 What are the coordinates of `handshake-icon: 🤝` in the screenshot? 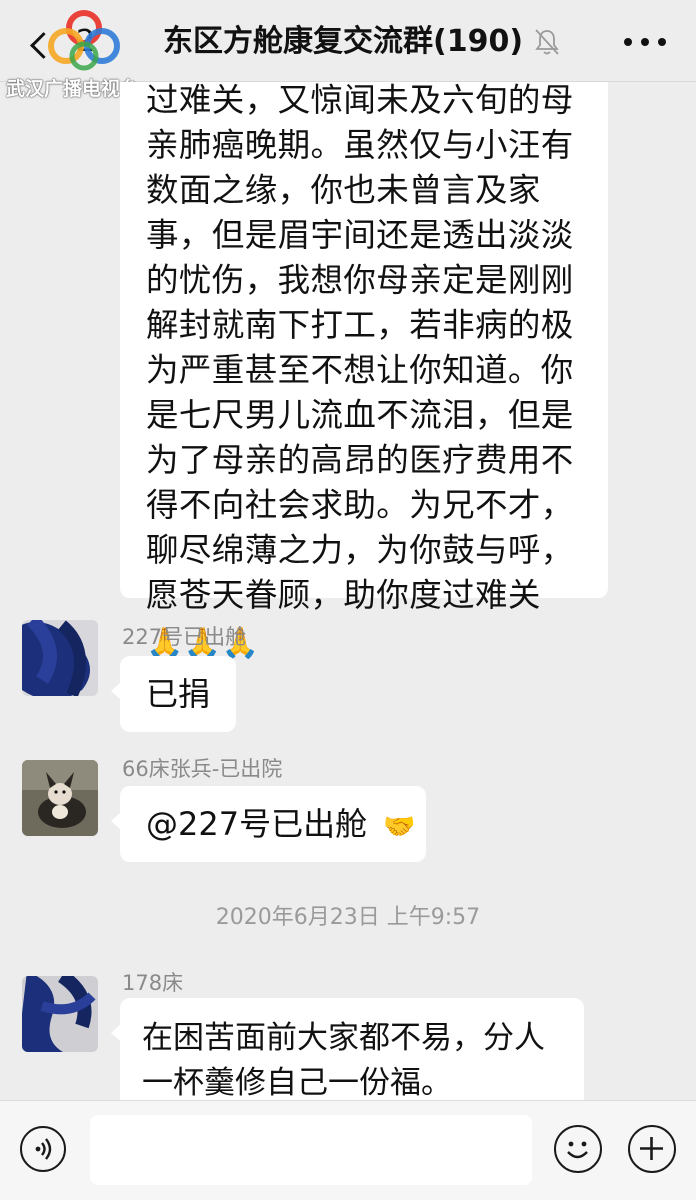 It's located at (399, 827).